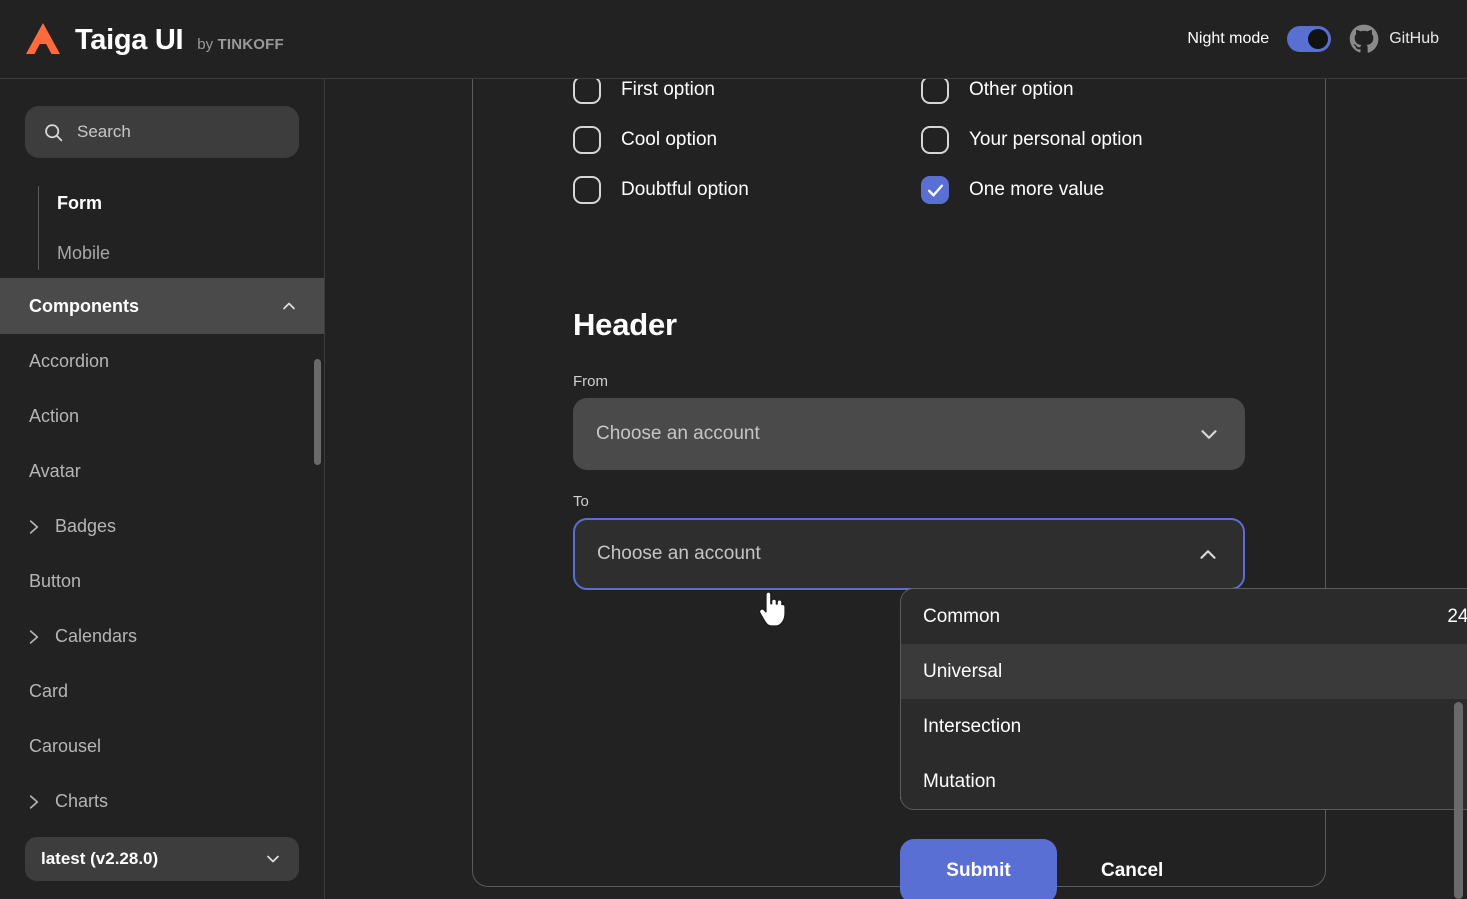 The height and width of the screenshot is (899, 1467). I want to click on brand-byline: by TINKOFF, so click(240, 44).